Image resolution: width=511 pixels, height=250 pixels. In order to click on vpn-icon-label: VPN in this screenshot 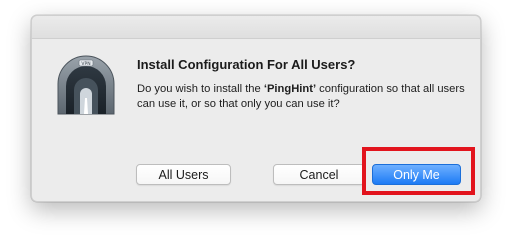, I will do `click(85, 64)`.